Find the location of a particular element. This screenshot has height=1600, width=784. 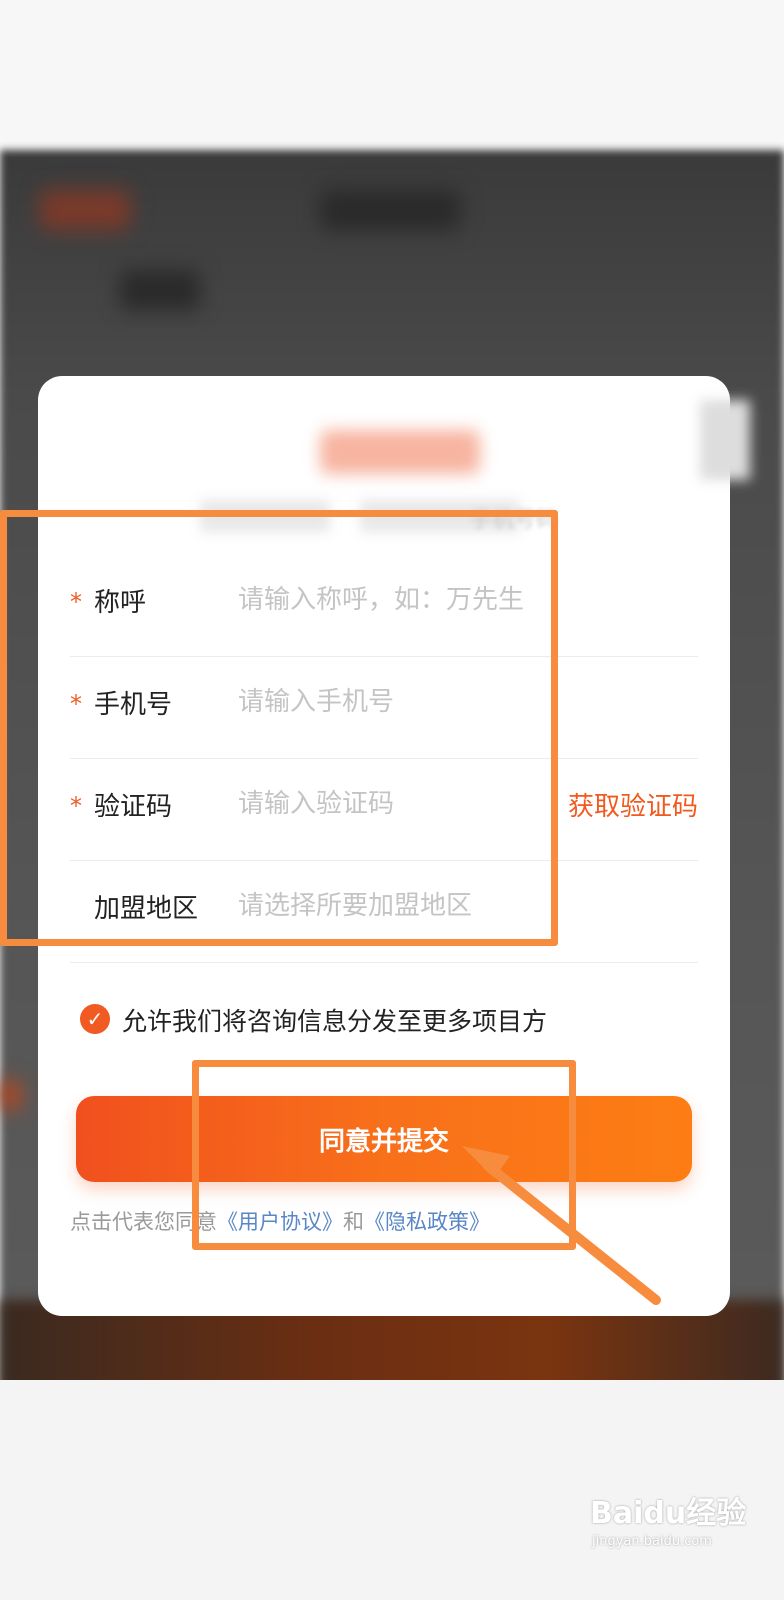

annotation-arrow-icon is located at coordinates (561, 1225).